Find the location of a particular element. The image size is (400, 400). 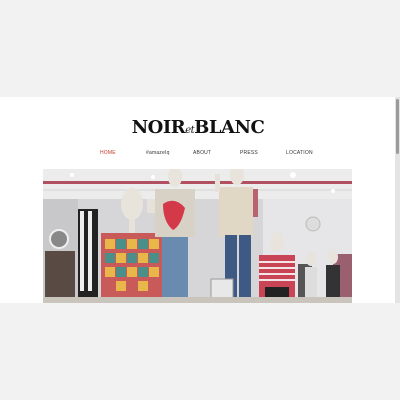

nav-item-press: PRESS is located at coordinates (249, 153).